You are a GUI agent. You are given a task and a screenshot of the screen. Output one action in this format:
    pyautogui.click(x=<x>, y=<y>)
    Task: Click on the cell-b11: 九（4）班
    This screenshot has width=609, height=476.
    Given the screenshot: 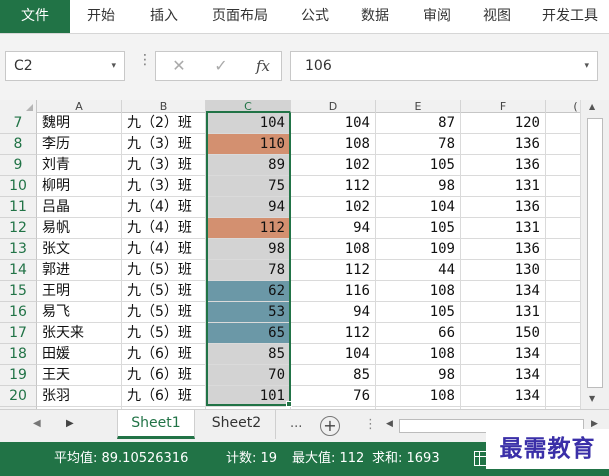 What is the action you would take?
    pyautogui.click(x=164, y=207)
    